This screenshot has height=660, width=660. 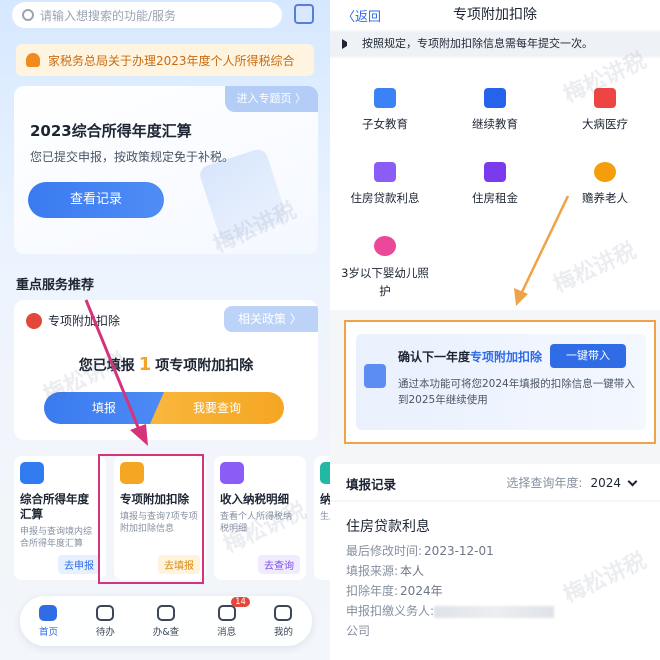 I want to click on home-icon, so click(x=48, y=612).